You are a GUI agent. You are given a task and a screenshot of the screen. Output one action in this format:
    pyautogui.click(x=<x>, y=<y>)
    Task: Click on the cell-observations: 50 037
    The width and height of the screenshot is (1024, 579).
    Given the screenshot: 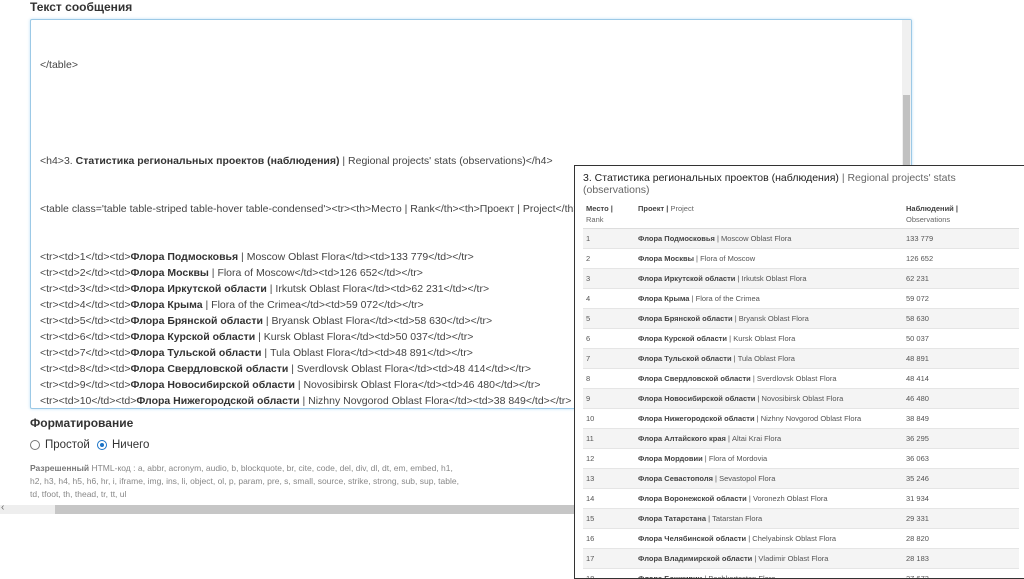 What is the action you would take?
    pyautogui.click(x=961, y=339)
    